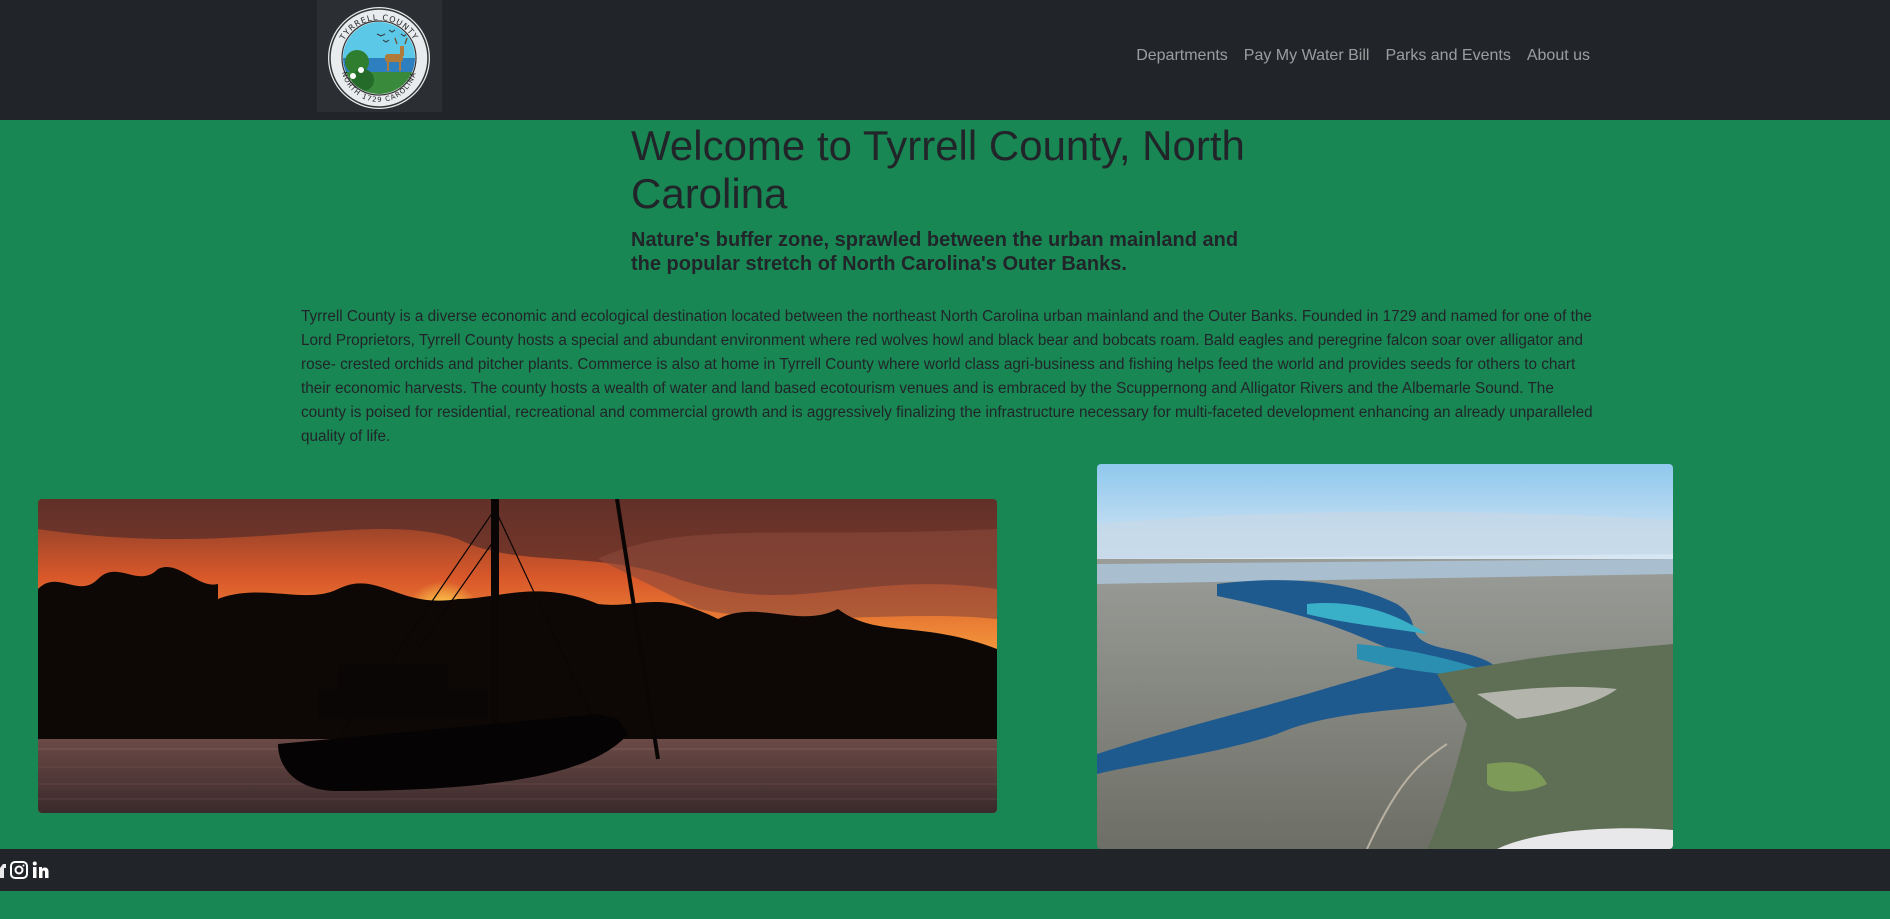 The width and height of the screenshot is (1890, 919). I want to click on nav-link-departments: Departments, so click(1182, 55).